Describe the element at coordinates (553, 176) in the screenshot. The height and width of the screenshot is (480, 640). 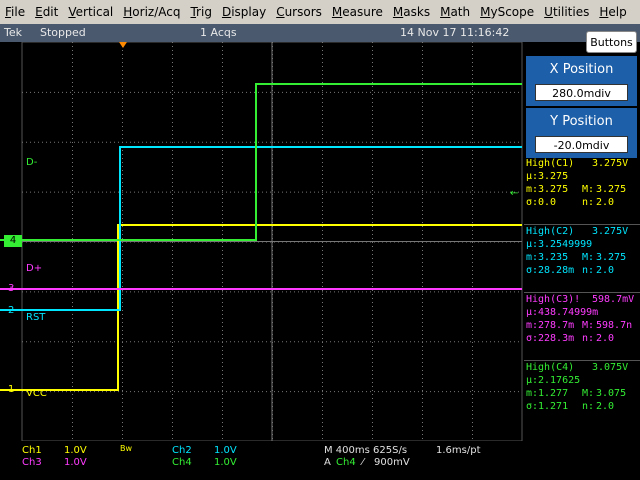
I see `meas-mu: 3.275` at that location.